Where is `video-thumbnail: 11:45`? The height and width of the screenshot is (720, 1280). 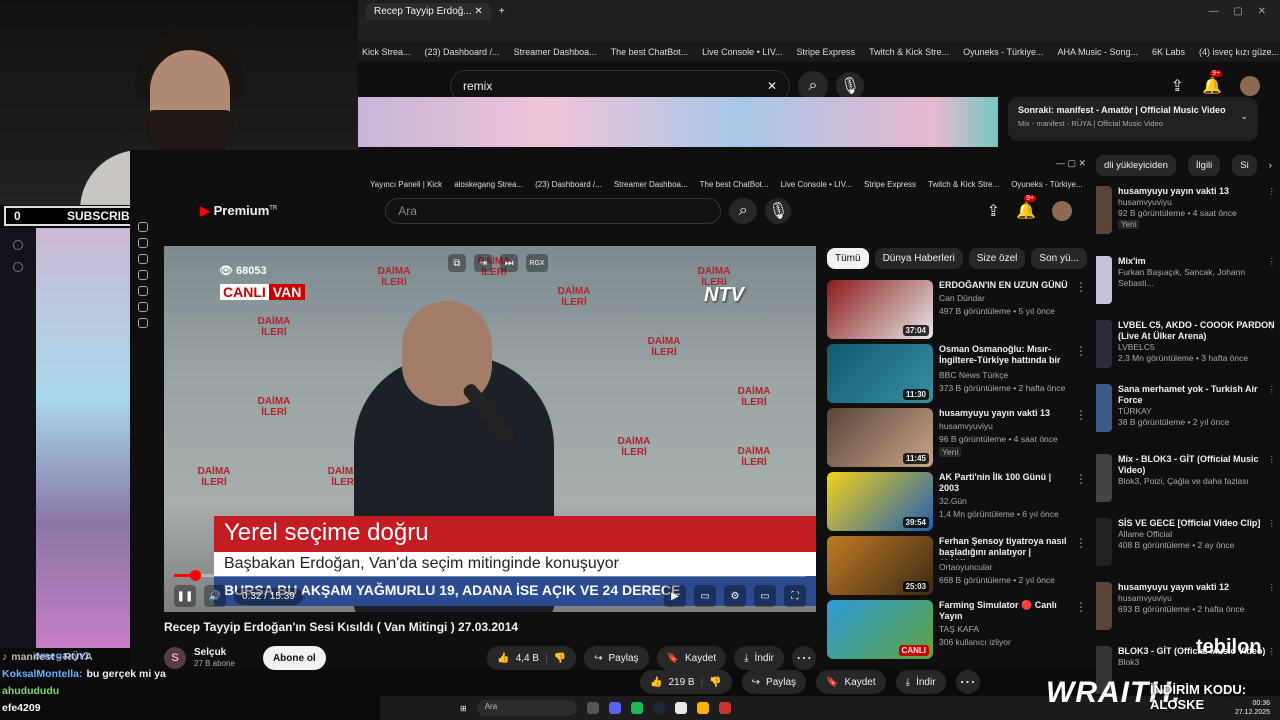
video-thumbnail: 11:45 is located at coordinates (880, 437).